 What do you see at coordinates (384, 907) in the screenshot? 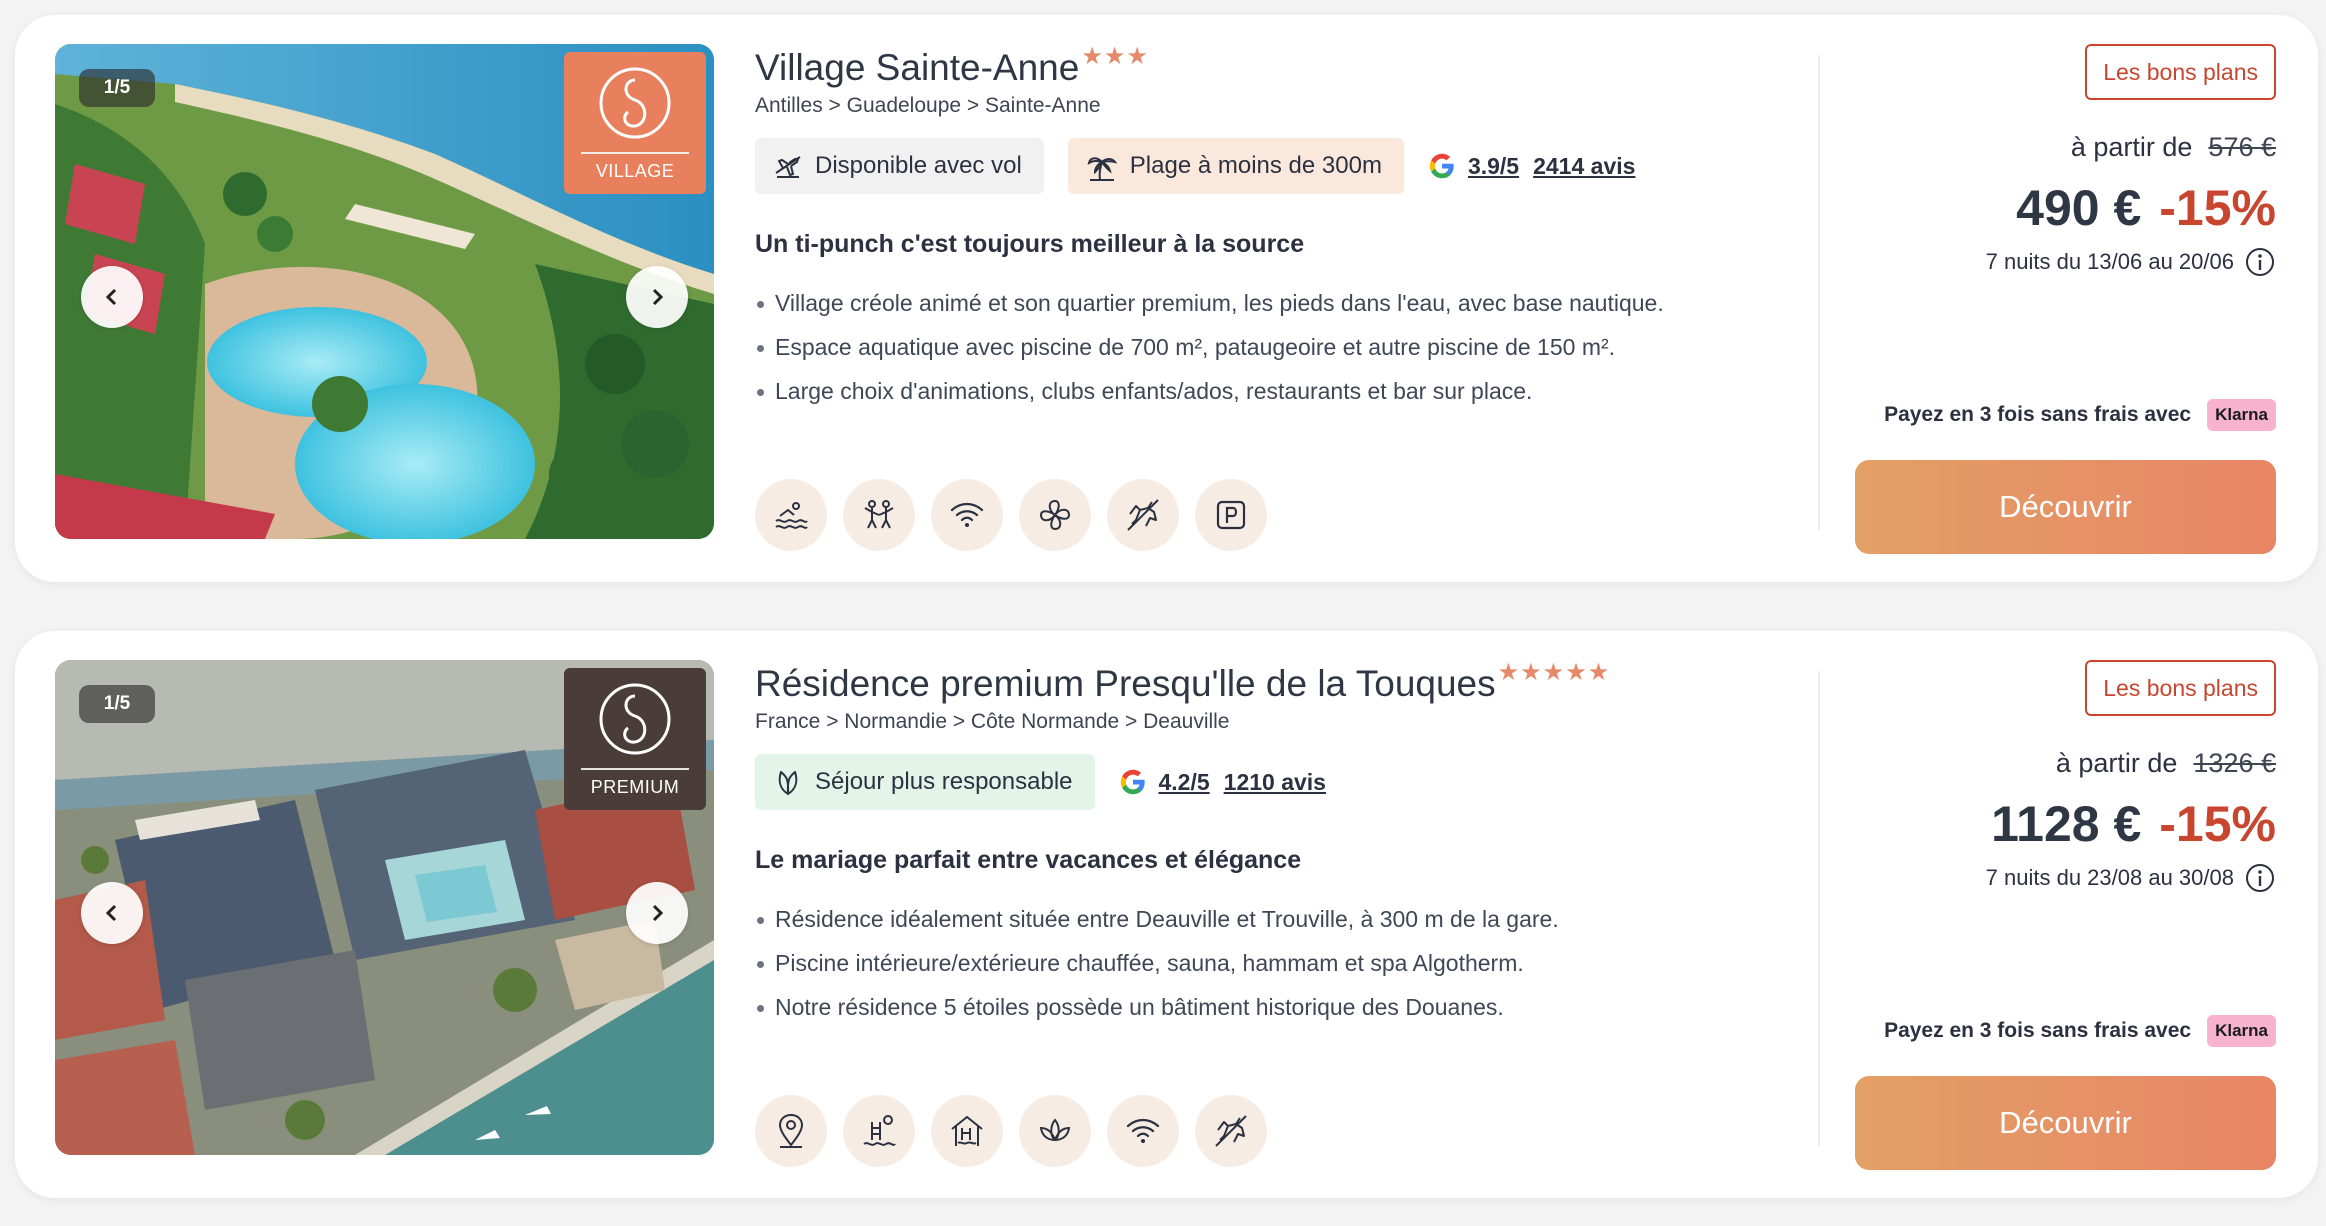
I see `listing-photo: 1/5 PREMIUM` at bounding box center [384, 907].